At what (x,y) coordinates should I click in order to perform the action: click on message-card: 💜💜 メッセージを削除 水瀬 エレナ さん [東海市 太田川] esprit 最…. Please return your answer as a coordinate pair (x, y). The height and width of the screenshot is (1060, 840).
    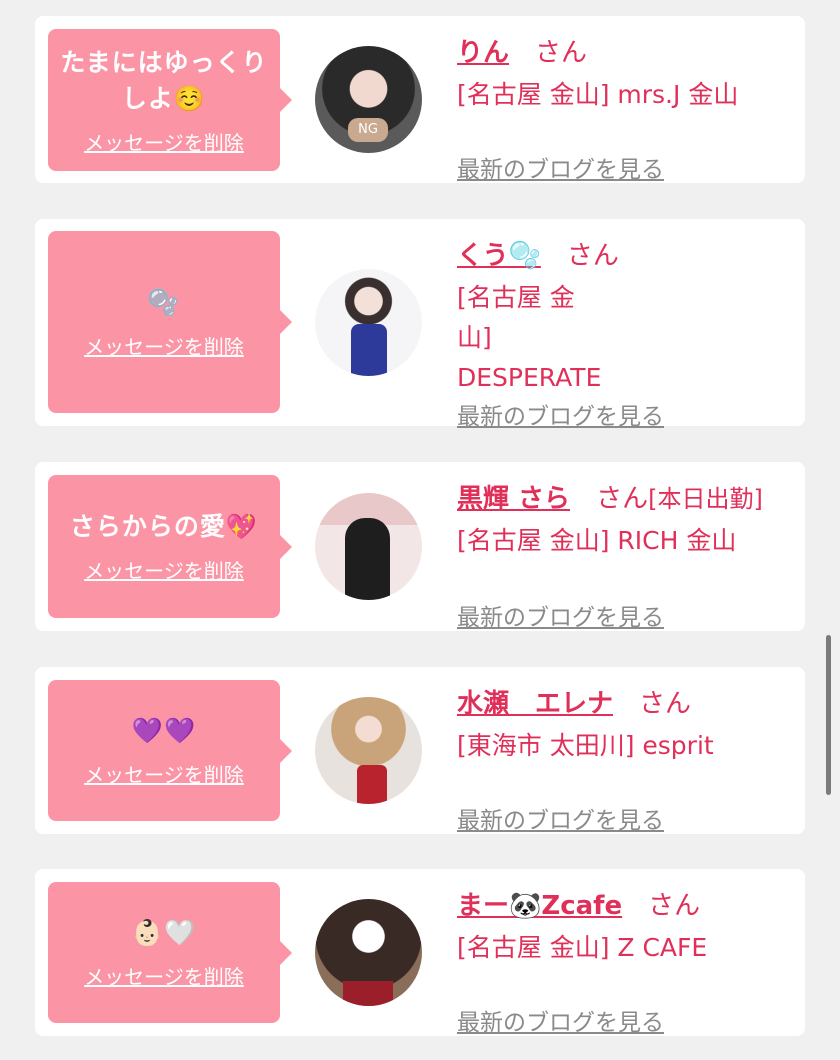
    Looking at the image, I should click on (420, 750).